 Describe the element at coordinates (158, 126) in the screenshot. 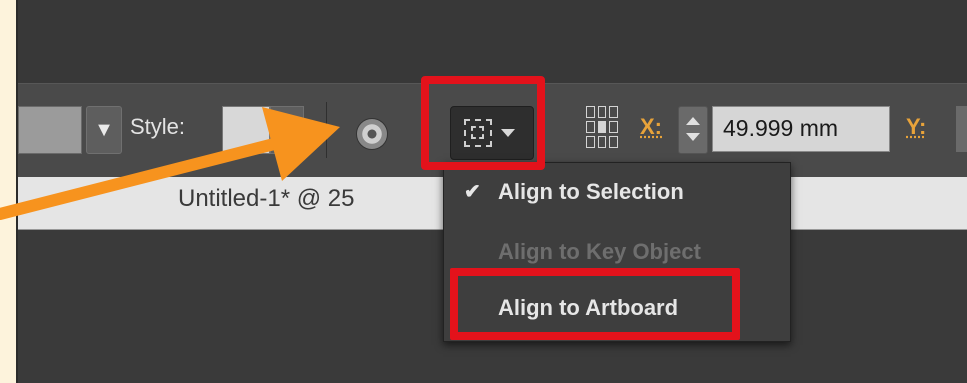

I see `style-label: Style:` at that location.